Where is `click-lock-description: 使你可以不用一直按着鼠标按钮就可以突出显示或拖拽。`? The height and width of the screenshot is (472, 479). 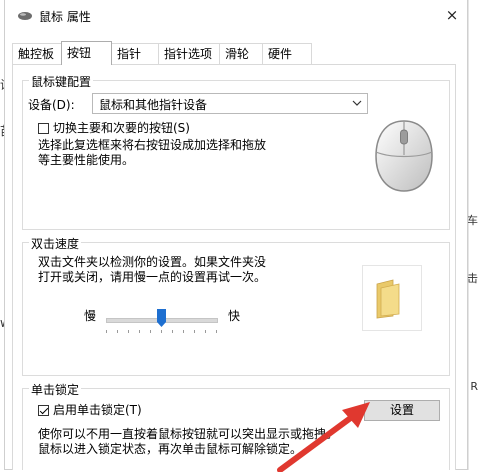 click-lock-description: 使你可以不用一直按着鼠标按钮就可以突出显示或拖拽。 is located at coordinates (188, 434).